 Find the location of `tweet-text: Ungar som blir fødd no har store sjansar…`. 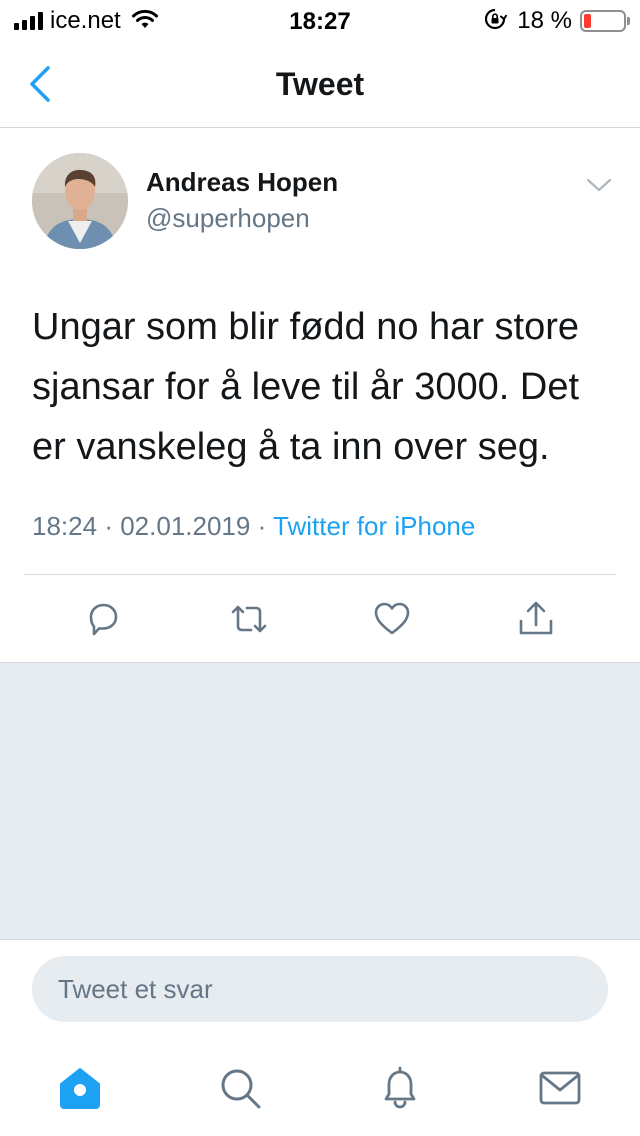

tweet-text: Ungar som blir fødd no har store sjansar… is located at coordinates (306, 387).